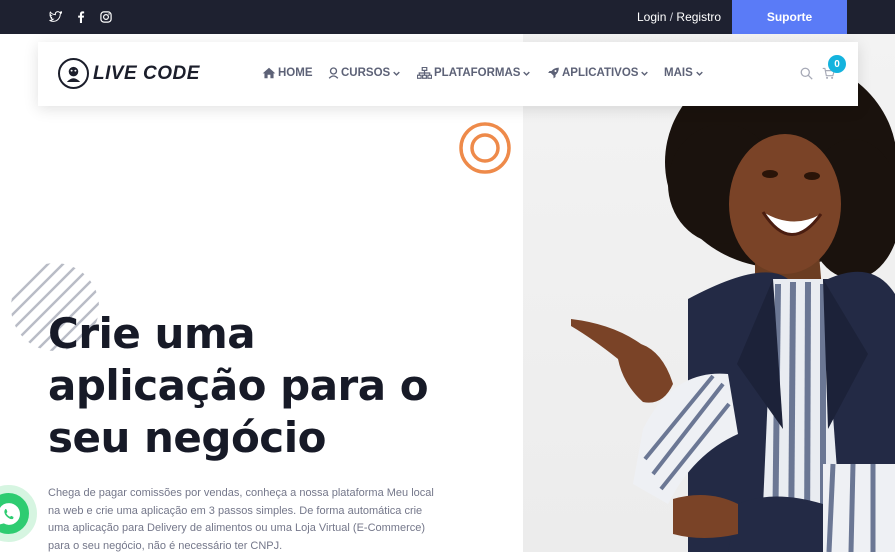 Image resolution: width=895 pixels, height=555 pixels. I want to click on user-icon, so click(333, 73).